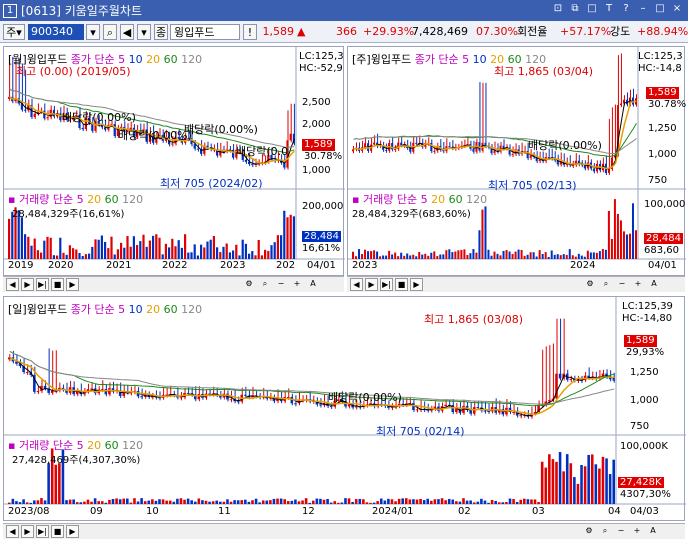 Image resolution: width=688 pixels, height=547 pixels. Describe the element at coordinates (14, 32) in the screenshot. I see `market-select: 주▾` at that location.